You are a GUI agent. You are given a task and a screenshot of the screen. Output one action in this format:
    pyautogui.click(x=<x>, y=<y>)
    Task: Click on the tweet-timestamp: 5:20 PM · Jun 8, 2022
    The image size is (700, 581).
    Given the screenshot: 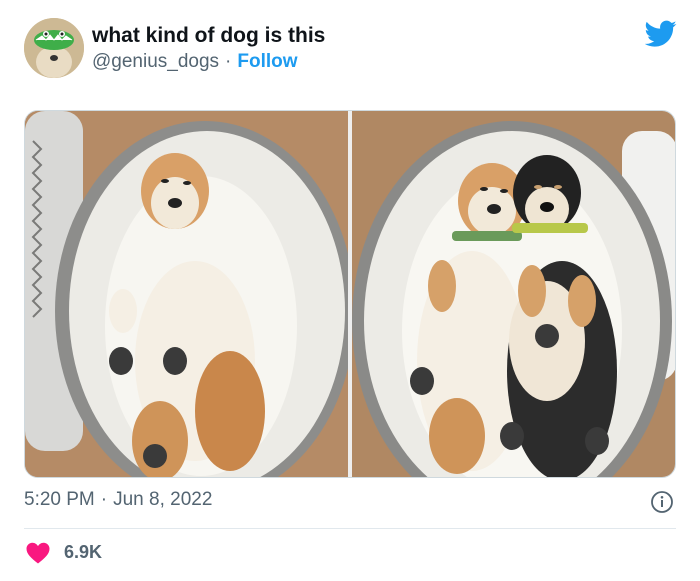 What is the action you would take?
    pyautogui.click(x=118, y=500)
    